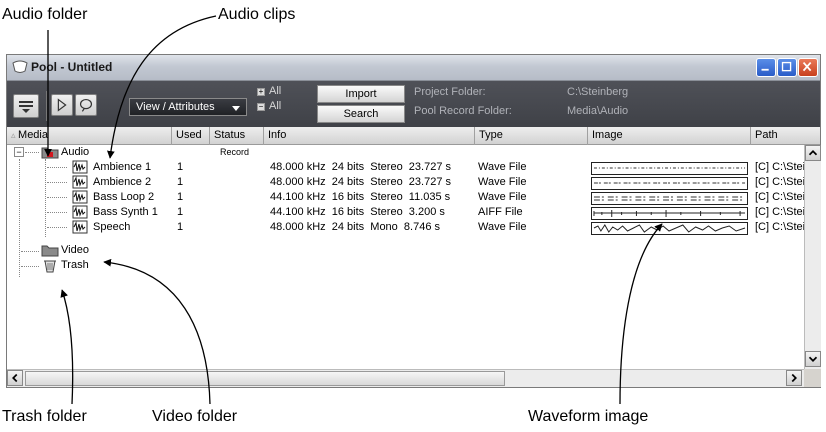  I want to click on scroll-left-icon, so click(15, 378).